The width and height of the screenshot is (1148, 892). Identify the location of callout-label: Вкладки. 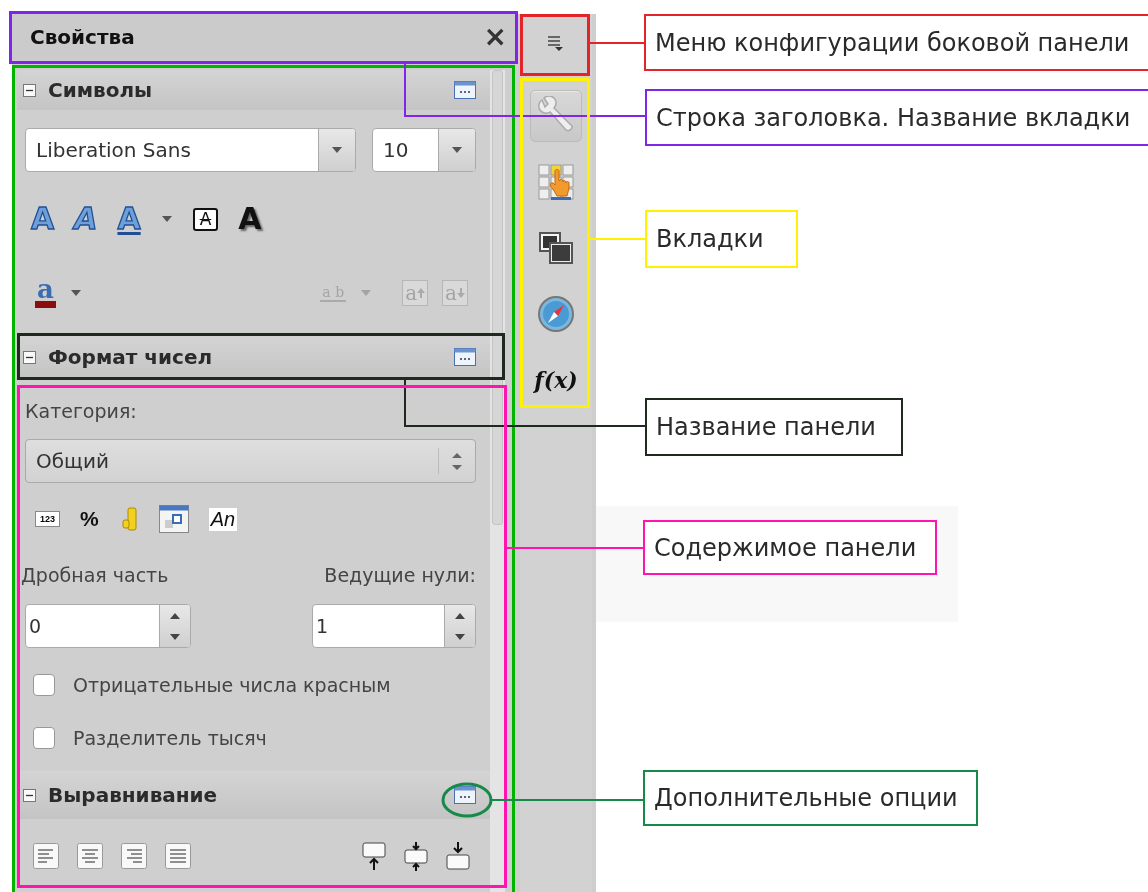
(721, 239).